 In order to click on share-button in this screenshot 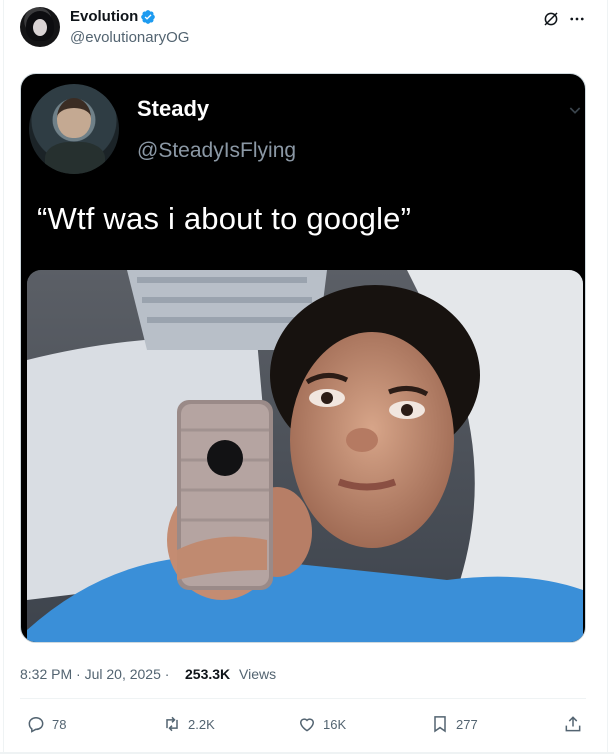, I will do `click(573, 724)`.